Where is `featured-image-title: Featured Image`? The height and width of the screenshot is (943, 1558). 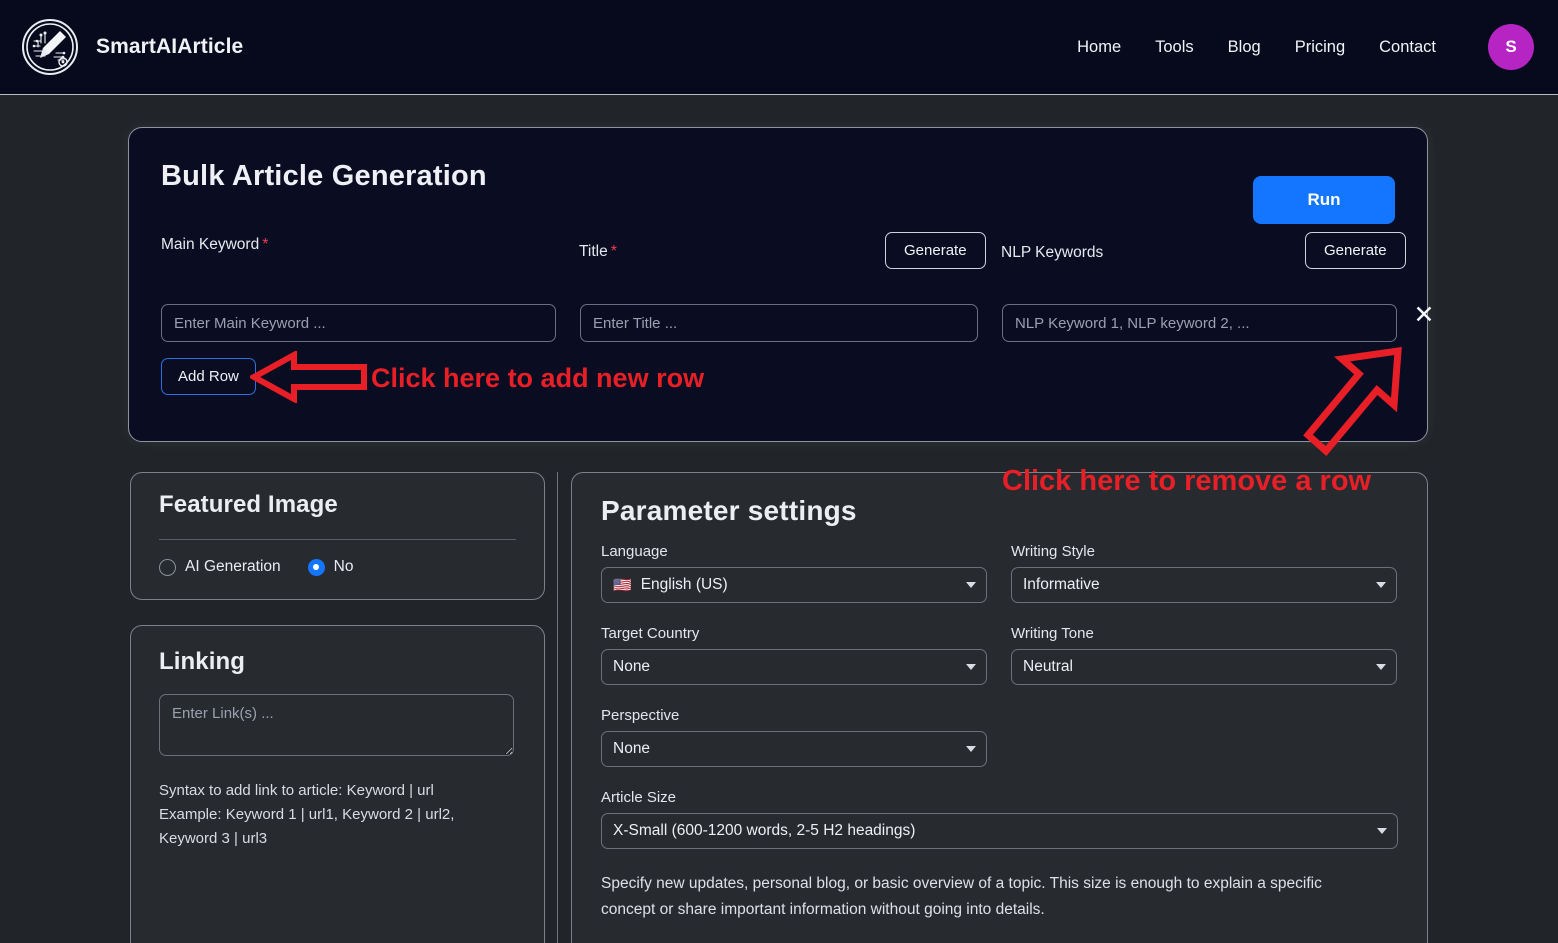 featured-image-title: Featured Image is located at coordinates (248, 504).